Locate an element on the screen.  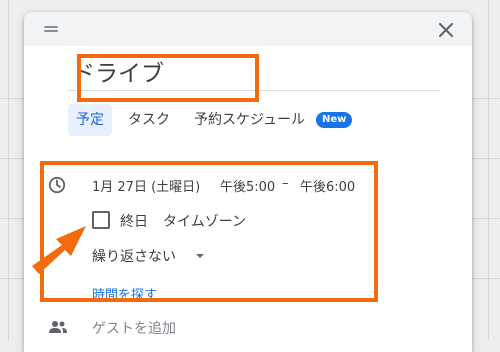
tab-appointment-schedule: 予約スケジュール is located at coordinates (249, 120).